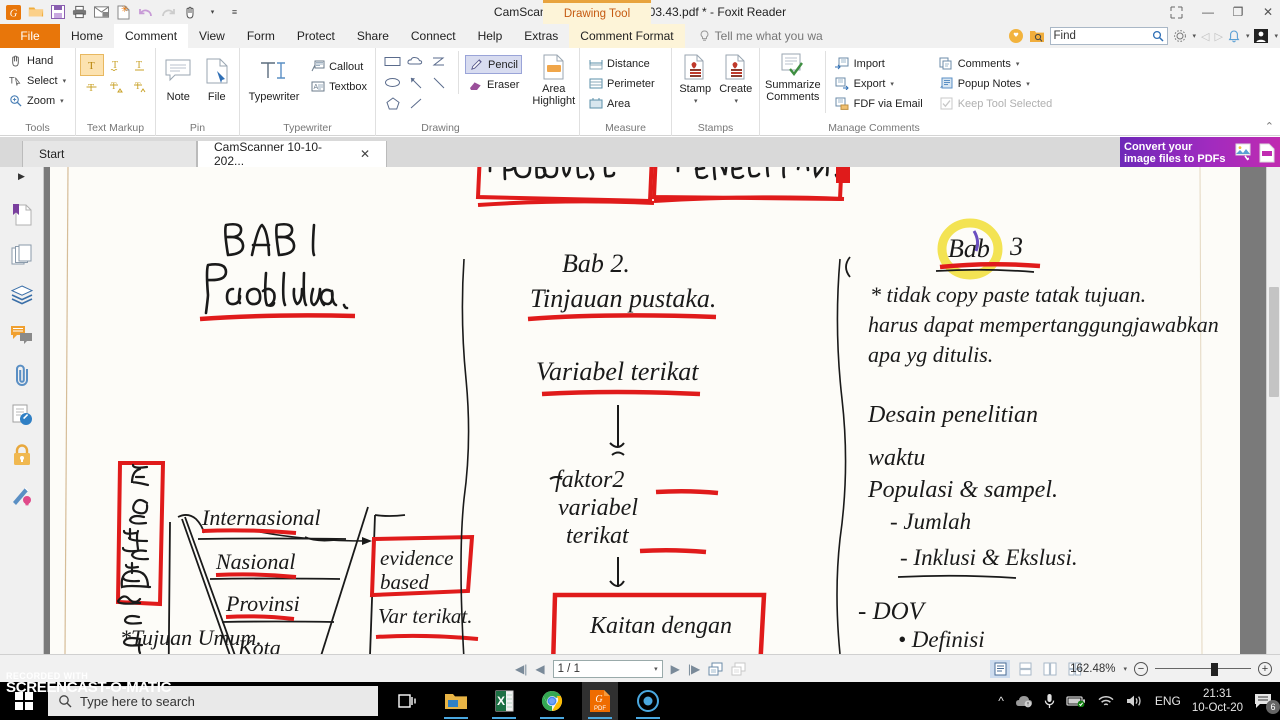 The image size is (1280, 720). What do you see at coordinates (694, 669) in the screenshot?
I see `last-page-icon: |▶` at bounding box center [694, 669].